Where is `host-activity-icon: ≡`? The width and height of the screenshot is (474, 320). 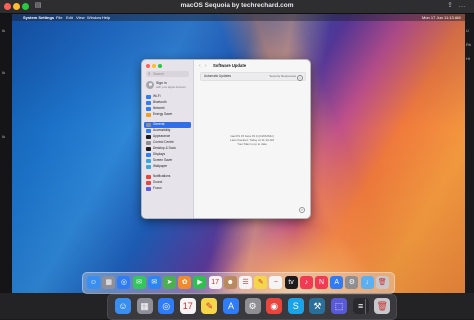
host-activity-icon: ≡ is located at coordinates (360, 306).